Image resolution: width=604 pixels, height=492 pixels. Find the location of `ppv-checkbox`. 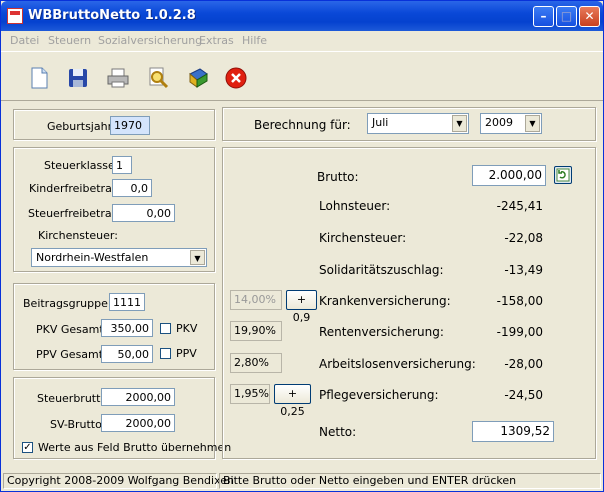

ppv-checkbox is located at coordinates (165, 353).